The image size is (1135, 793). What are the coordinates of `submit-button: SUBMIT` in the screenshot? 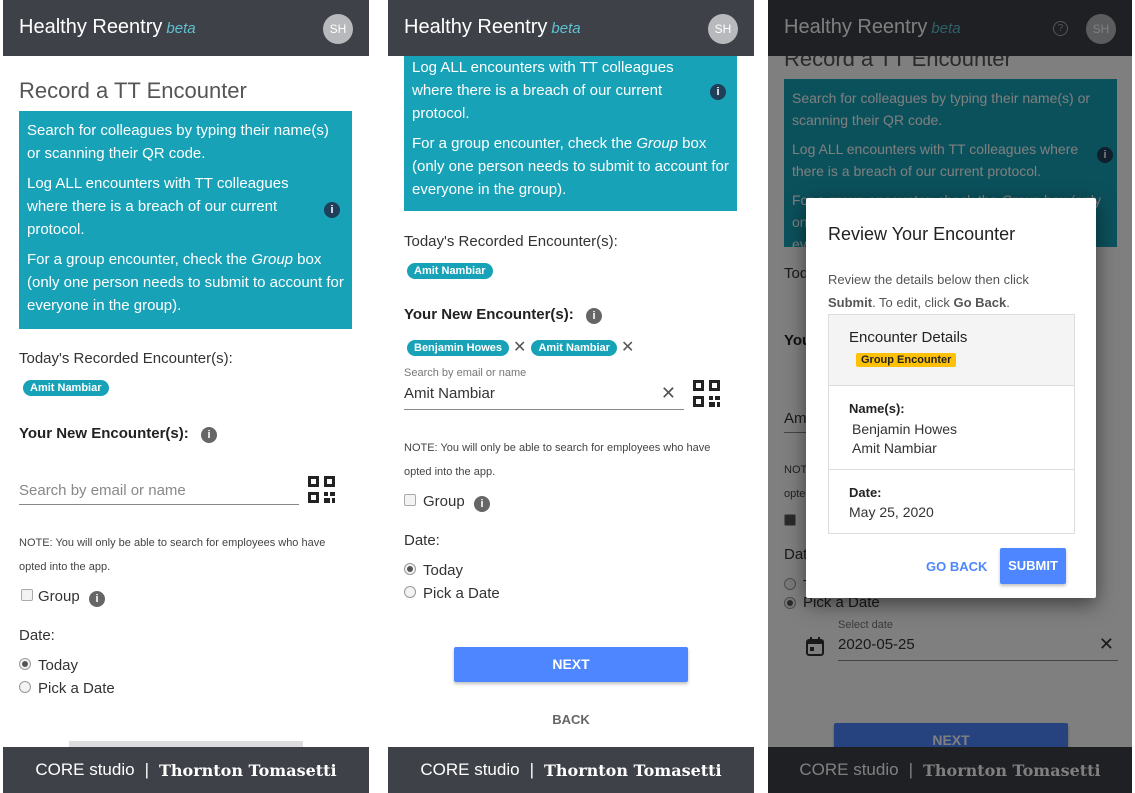 It's located at (1033, 566).